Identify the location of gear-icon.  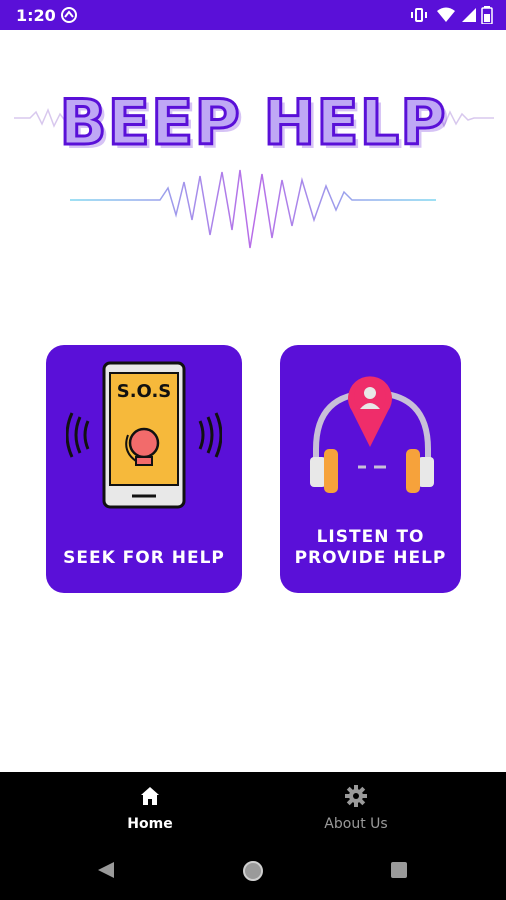
(356, 796).